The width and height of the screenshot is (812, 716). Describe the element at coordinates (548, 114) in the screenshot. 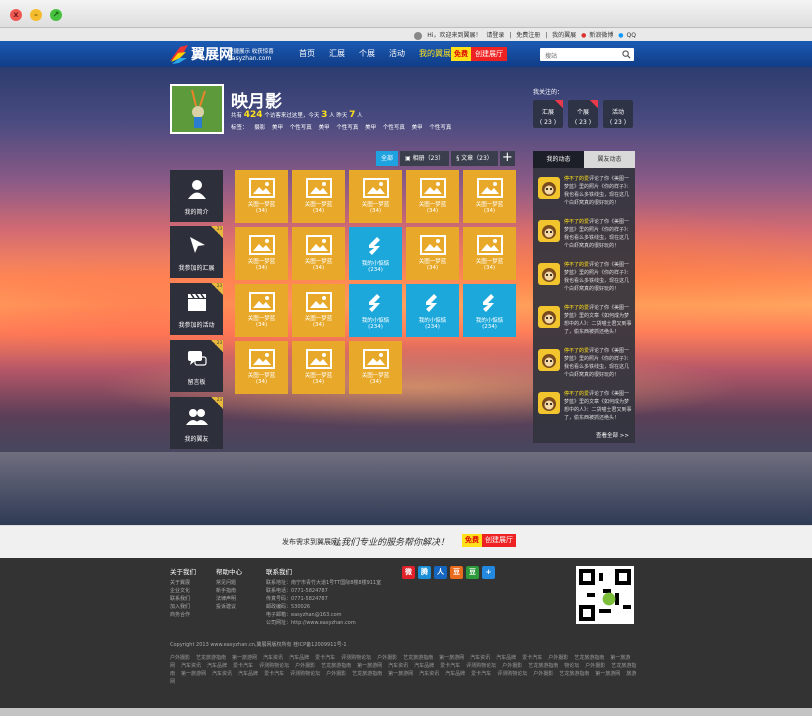

I see `following-exhibits-button: 汇展 ( 23 )` at that location.